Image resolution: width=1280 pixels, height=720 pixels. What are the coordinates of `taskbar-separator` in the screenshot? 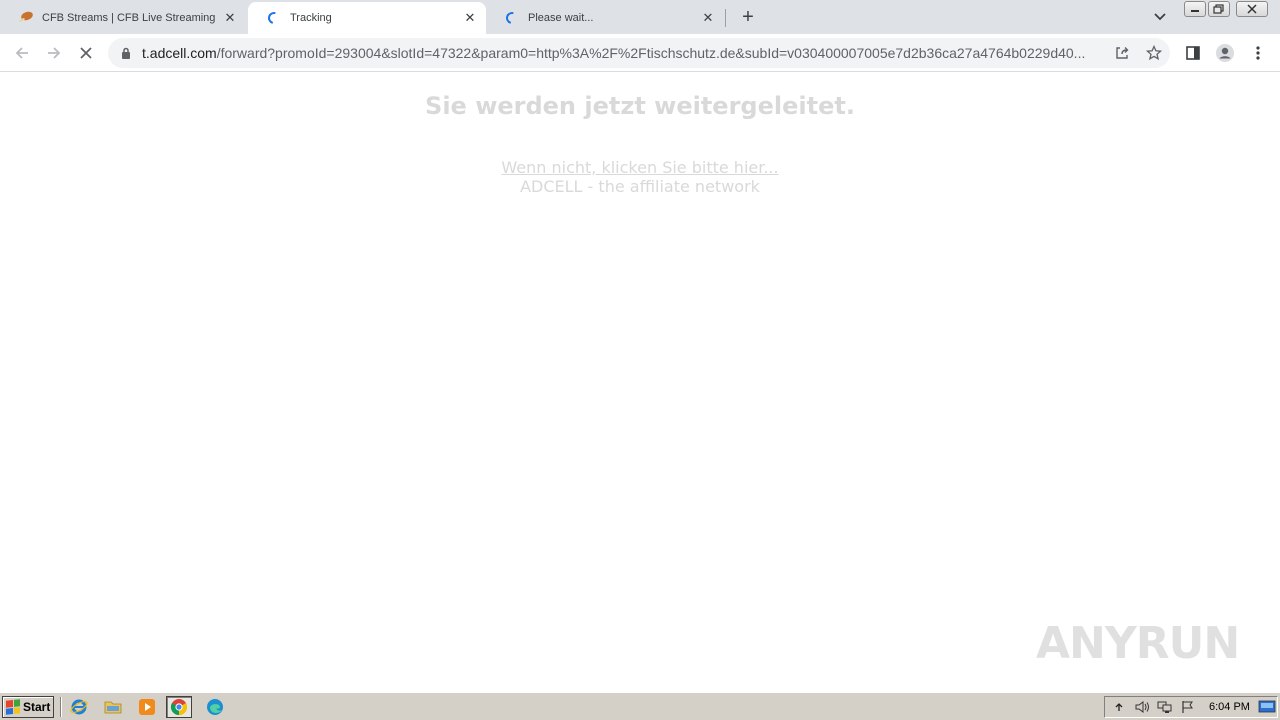 It's located at (61, 707).